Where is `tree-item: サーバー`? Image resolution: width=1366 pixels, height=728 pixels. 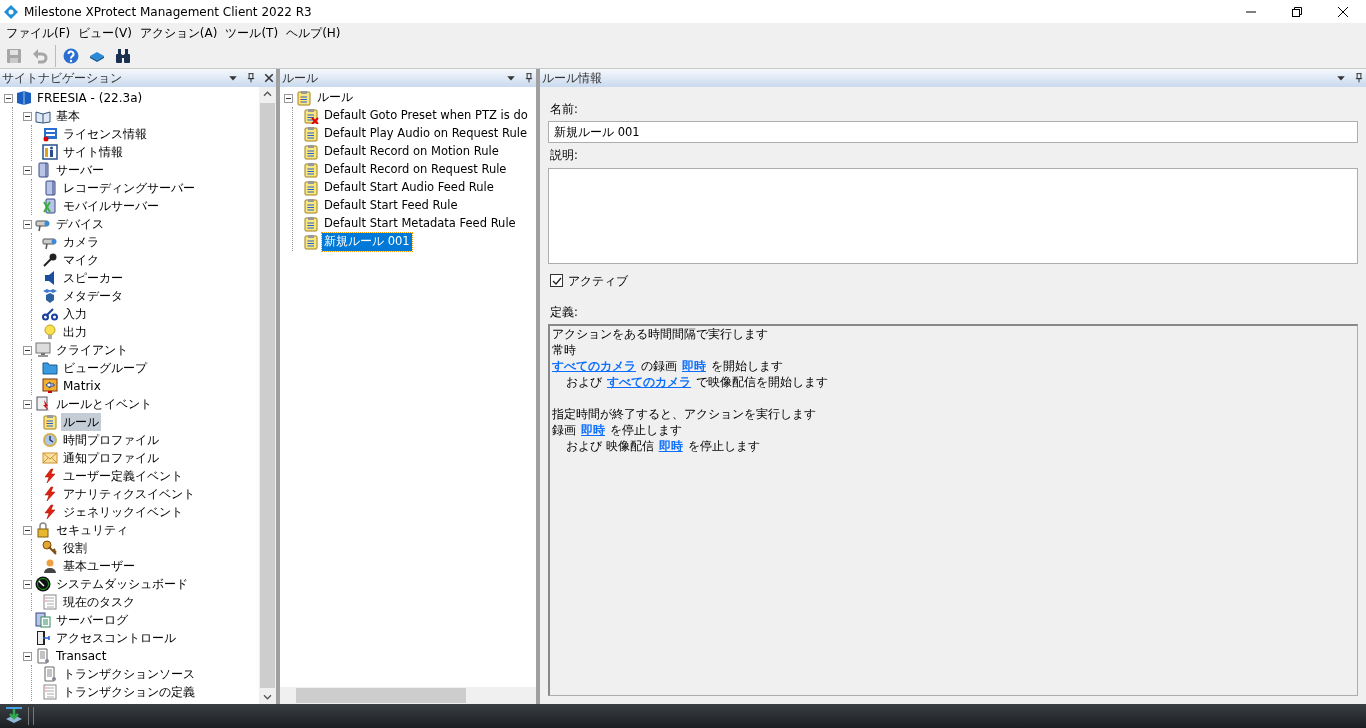 tree-item: サーバー is located at coordinates (80, 170).